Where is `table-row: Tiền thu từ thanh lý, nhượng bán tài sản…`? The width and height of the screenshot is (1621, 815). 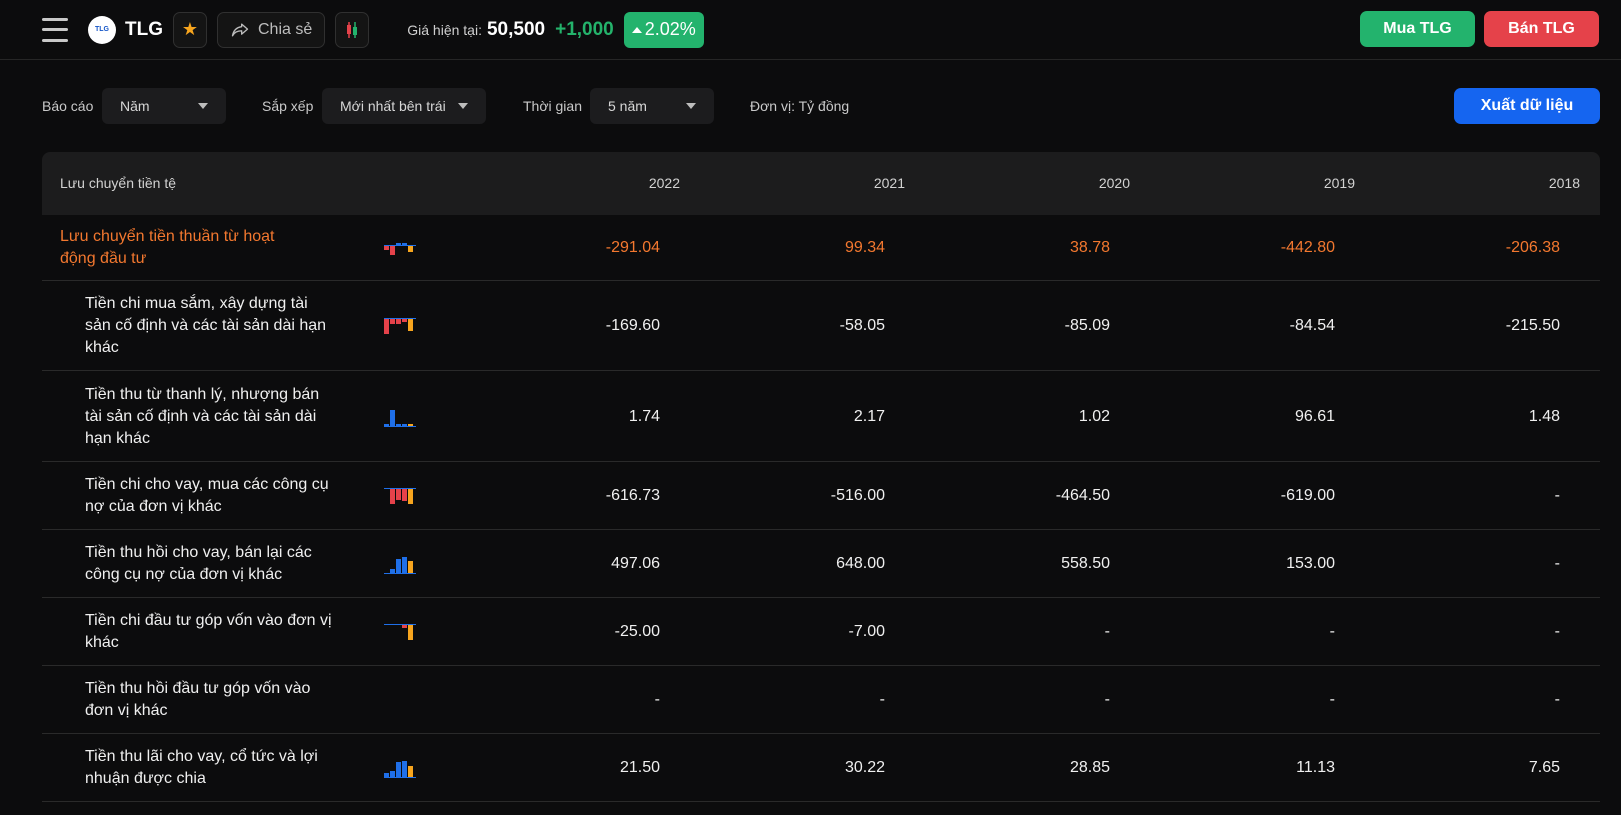 table-row: Tiền thu từ thanh lý, nhượng bán tài sản… is located at coordinates (821, 416).